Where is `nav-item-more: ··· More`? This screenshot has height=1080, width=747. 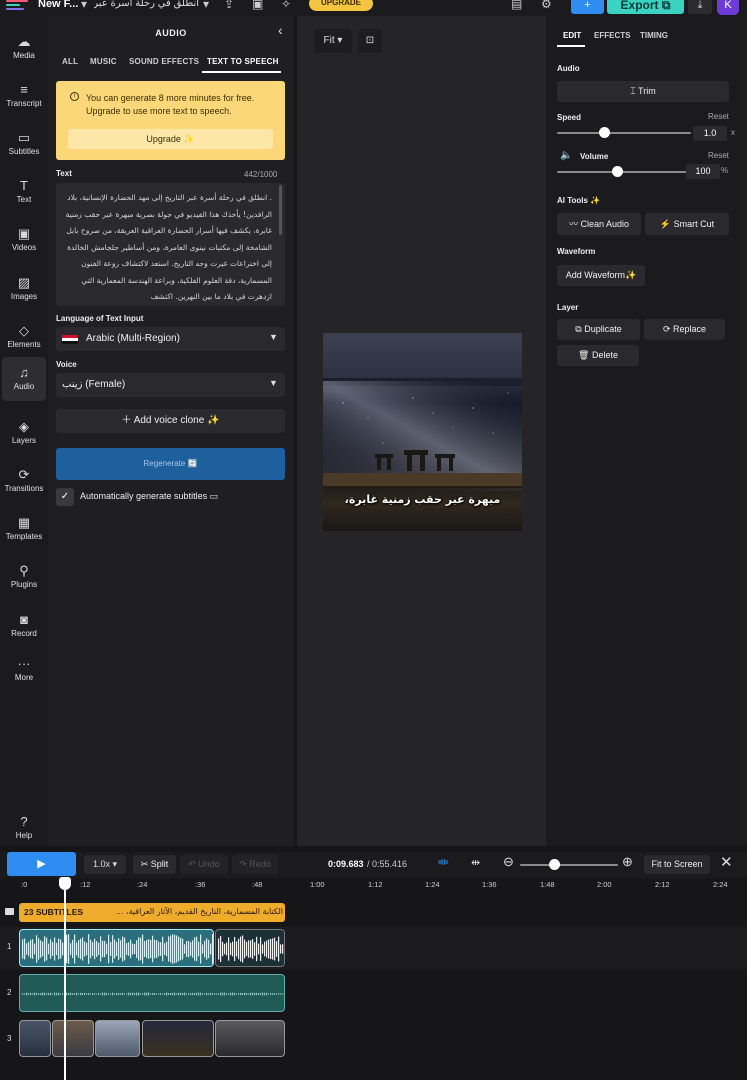
nav-item-more: ··· More is located at coordinates (24, 670).